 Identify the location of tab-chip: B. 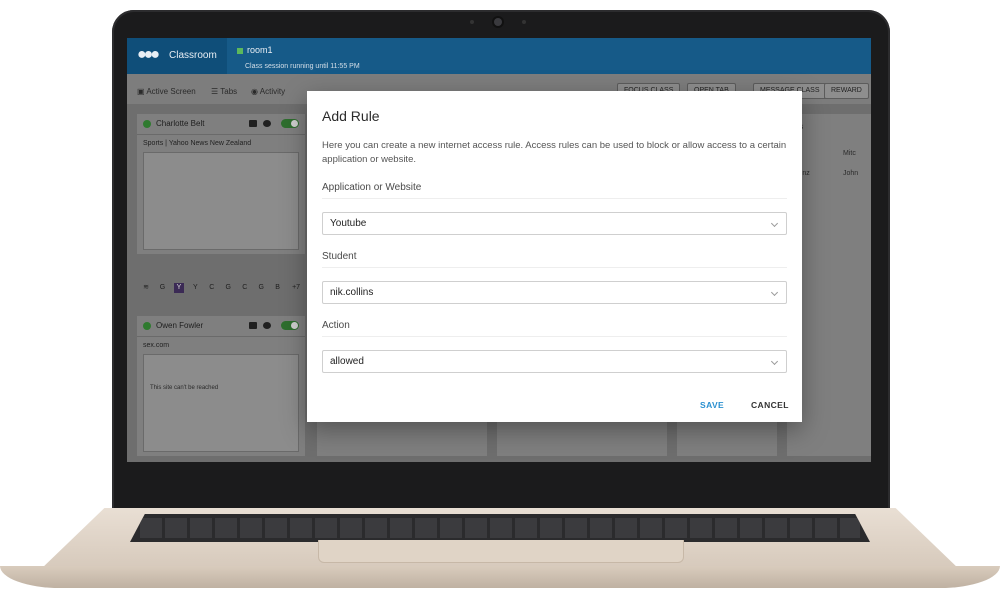
(278, 288).